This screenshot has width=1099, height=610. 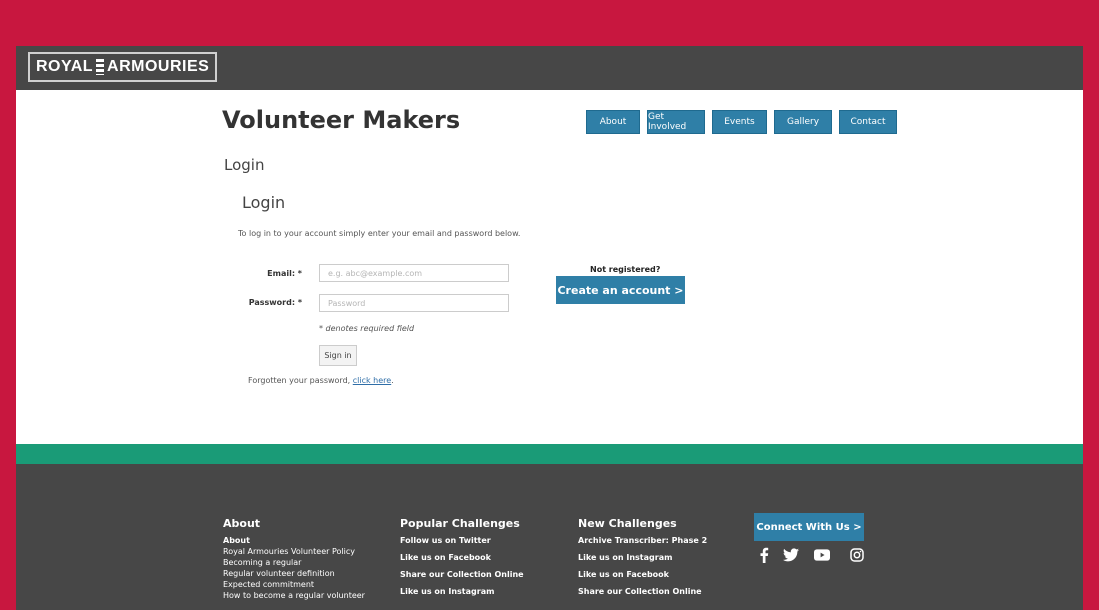 I want to click on page-heading: Login, so click(x=244, y=165).